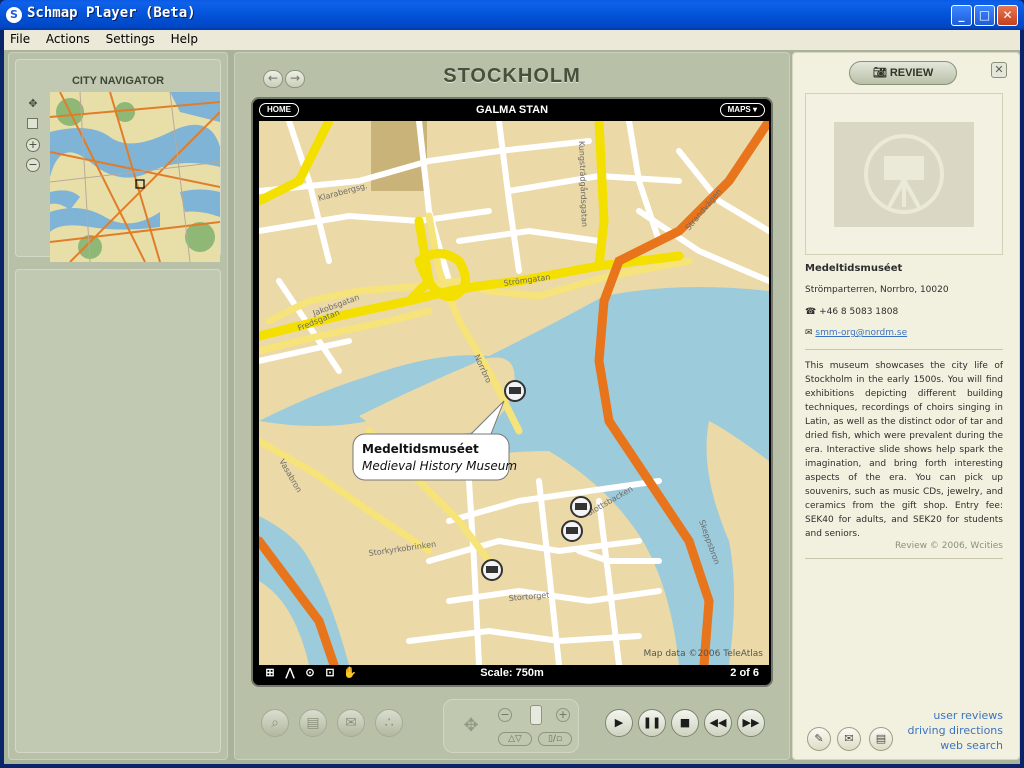 This screenshot has width=1024, height=768. I want to click on printer-icon: ▤, so click(881, 739).